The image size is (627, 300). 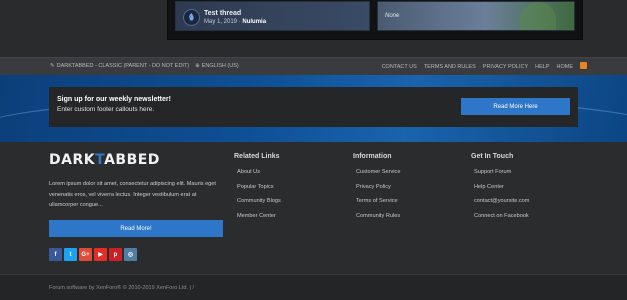 I want to click on youtube-icon: ▶, so click(x=100, y=254).